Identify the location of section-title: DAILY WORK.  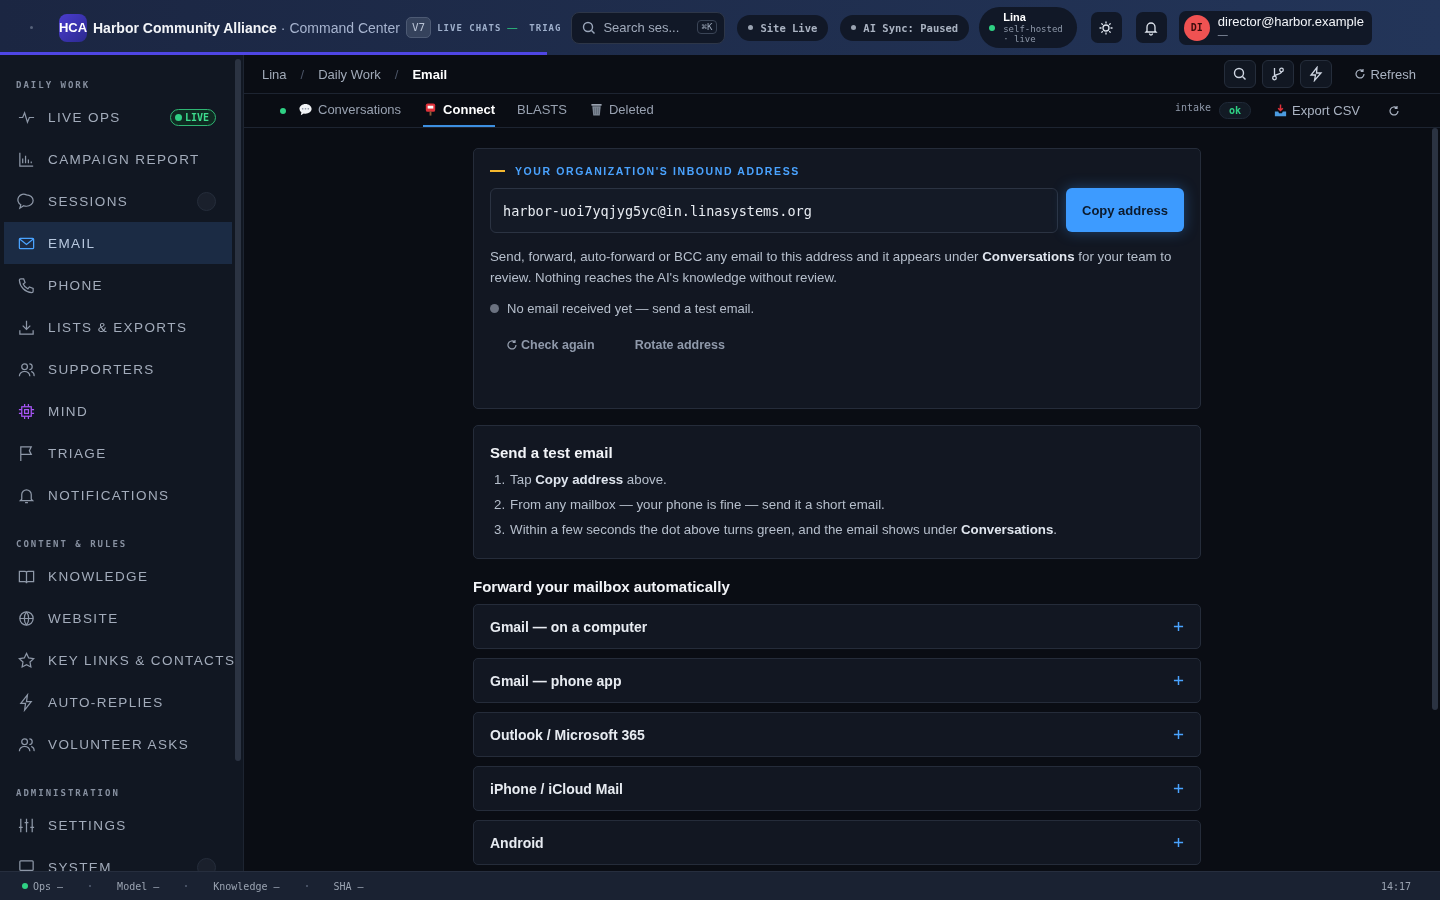
(53, 85).